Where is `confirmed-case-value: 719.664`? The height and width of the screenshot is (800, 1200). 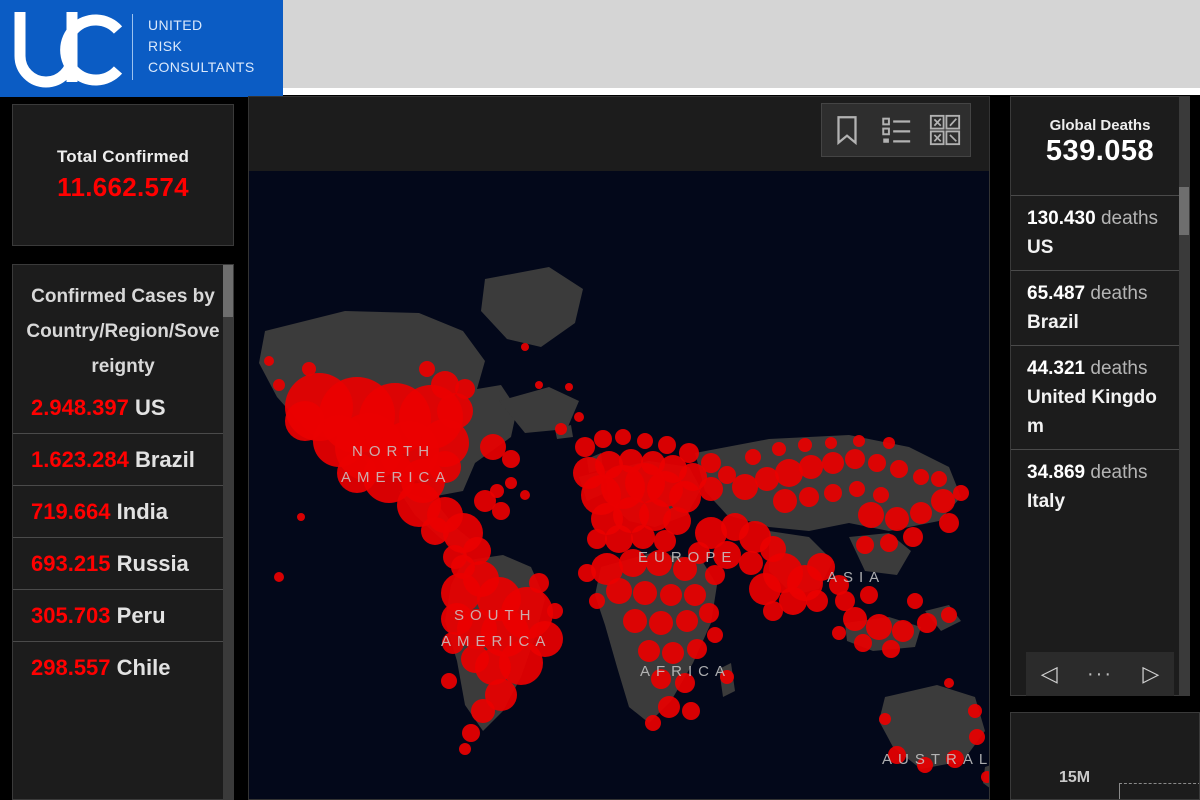
confirmed-case-value: 719.664 is located at coordinates (71, 511).